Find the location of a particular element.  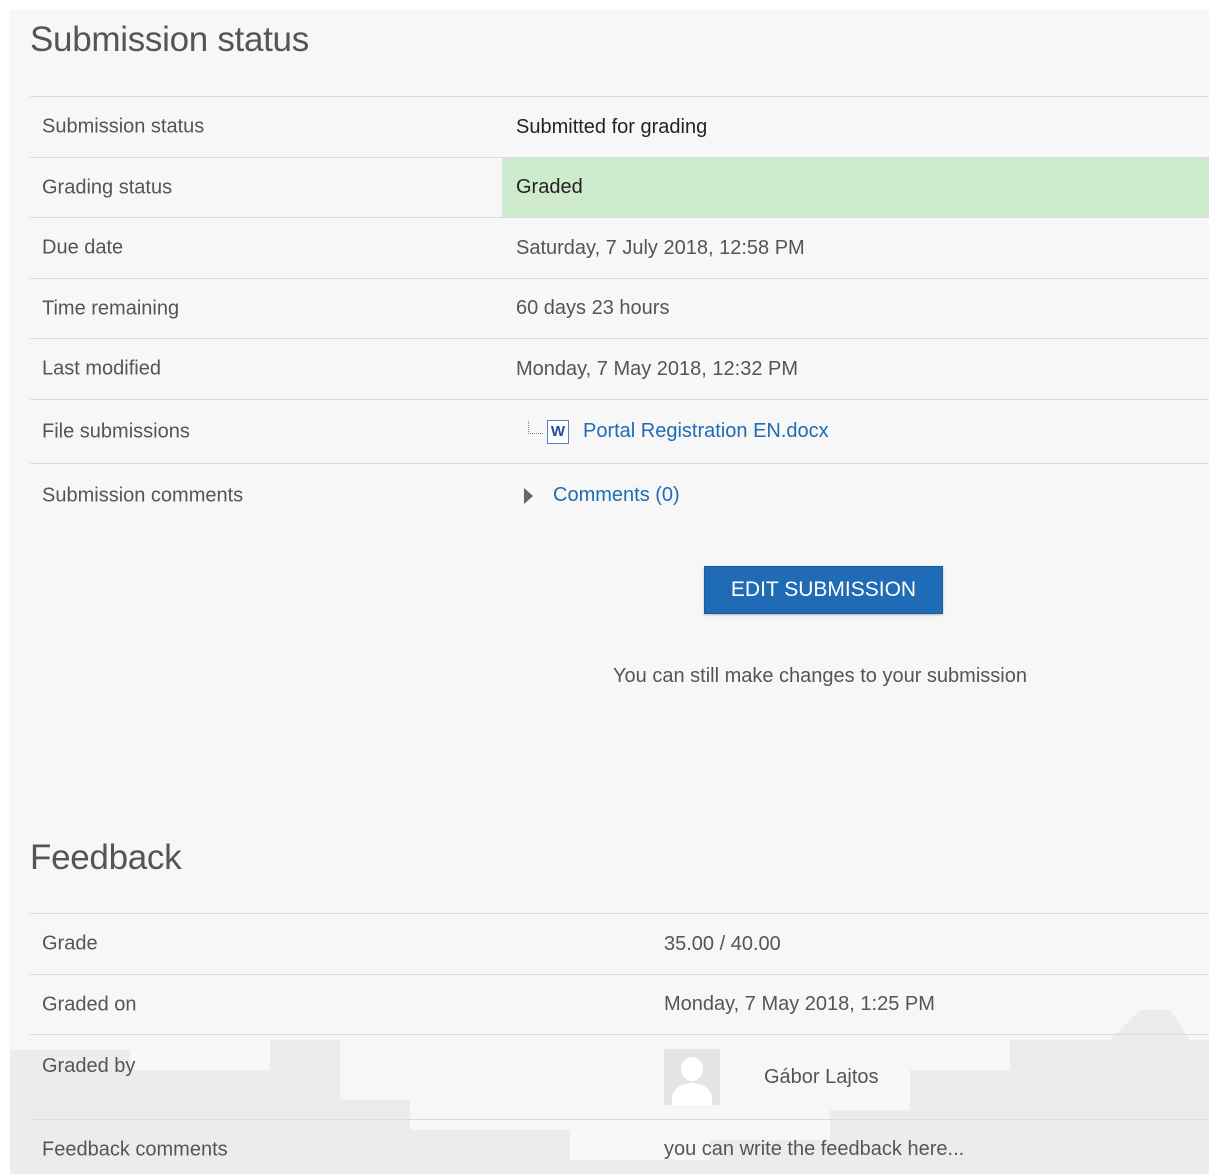

row-label: Due date is located at coordinates (83, 247).